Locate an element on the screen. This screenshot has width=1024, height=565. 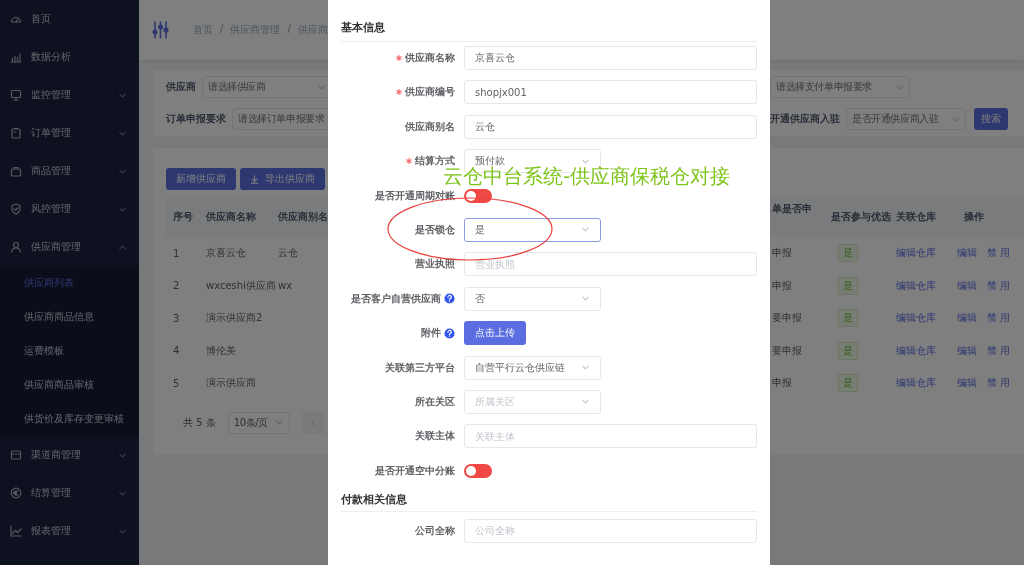
bag-icon is located at coordinates (16, 171).